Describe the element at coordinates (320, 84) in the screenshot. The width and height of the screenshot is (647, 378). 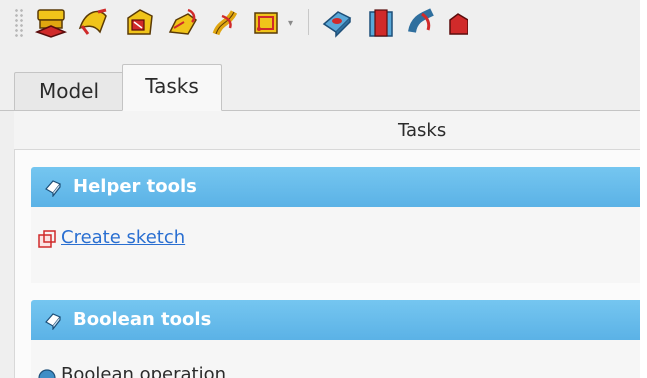
I see `tab-bar: Model Tasks` at that location.